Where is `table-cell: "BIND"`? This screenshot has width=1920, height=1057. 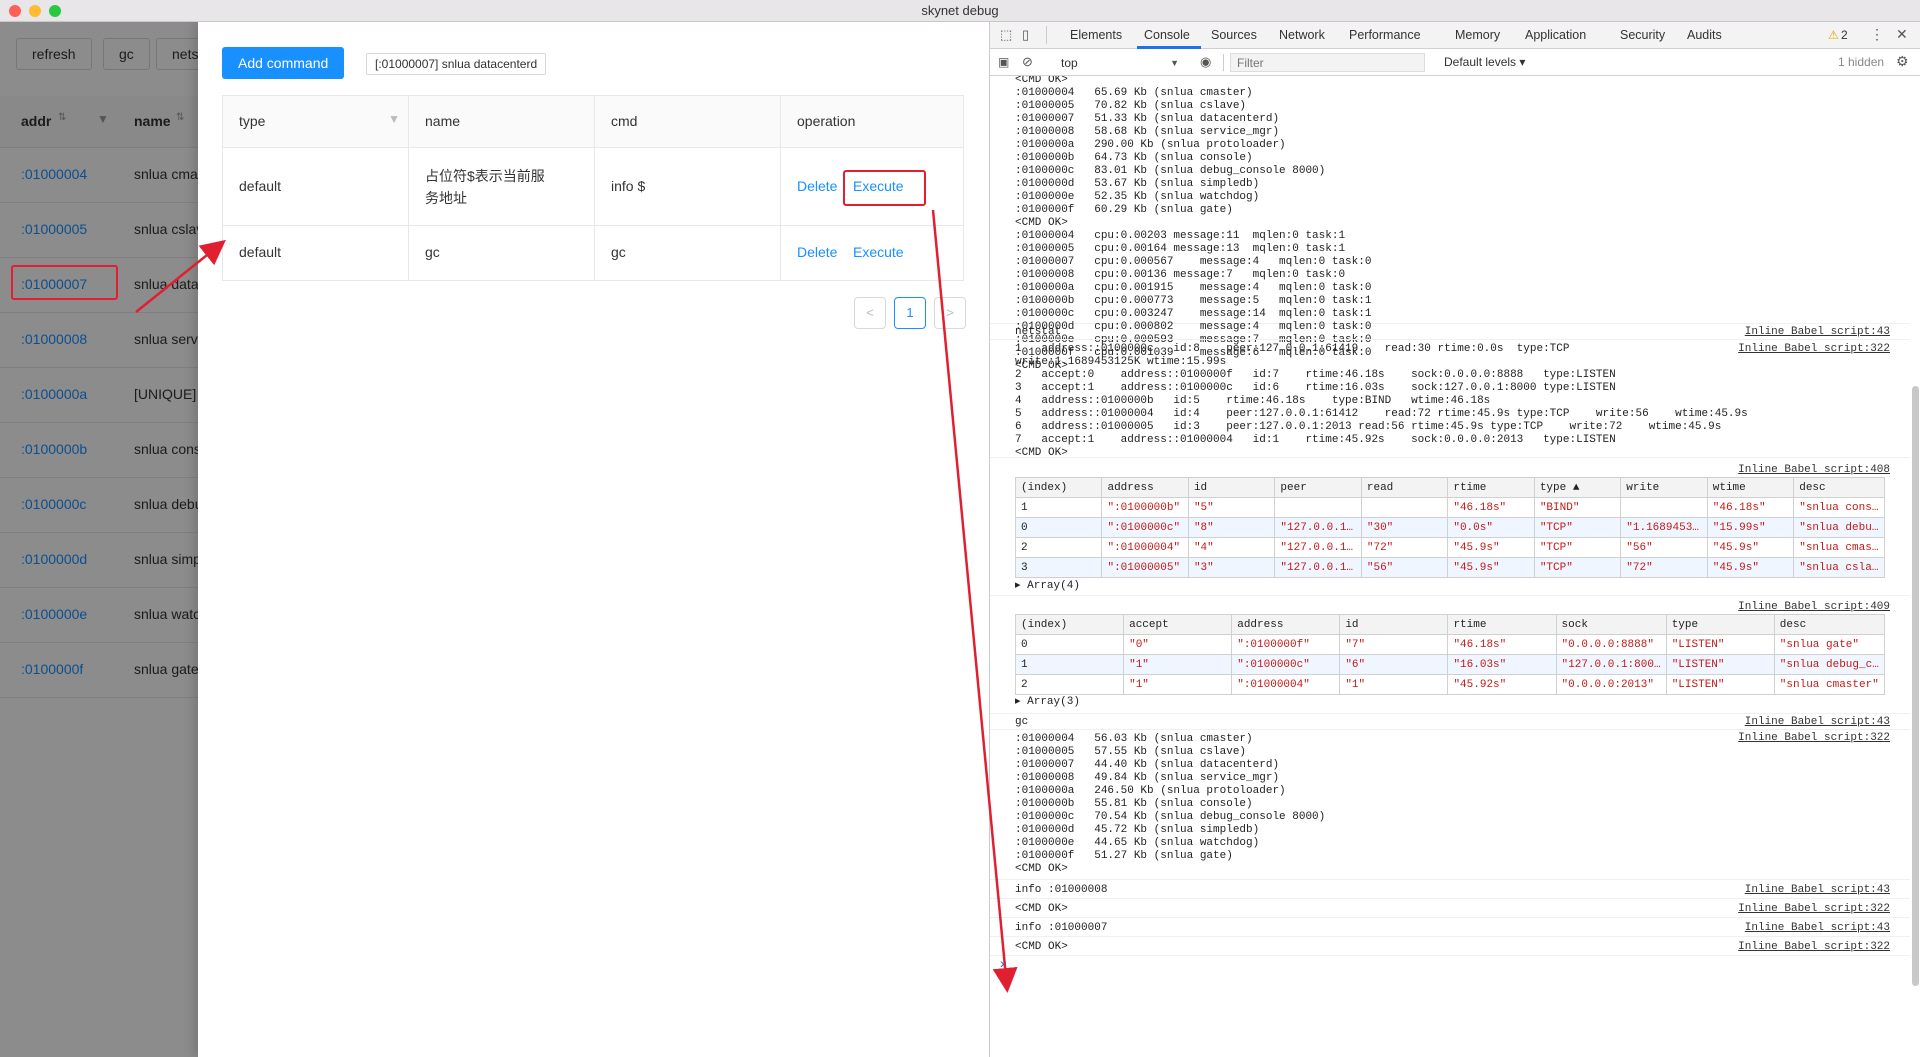 table-cell: "BIND" is located at coordinates (1577, 507).